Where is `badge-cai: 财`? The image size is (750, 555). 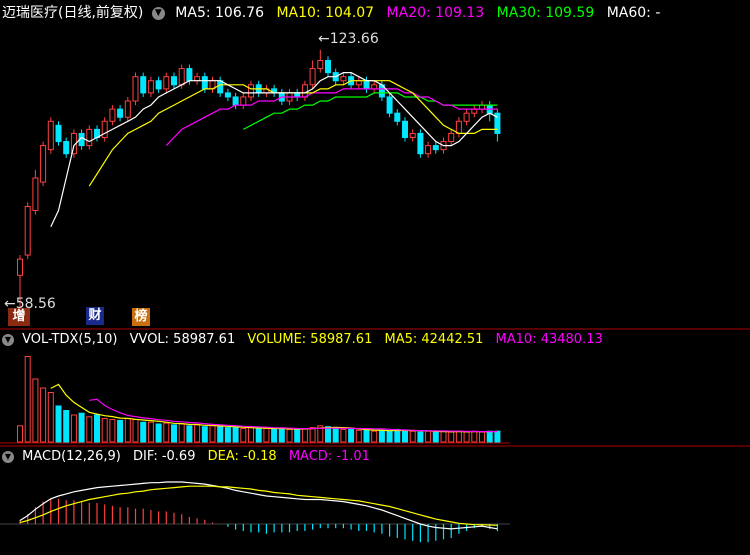 badge-cai: 财 is located at coordinates (95, 316).